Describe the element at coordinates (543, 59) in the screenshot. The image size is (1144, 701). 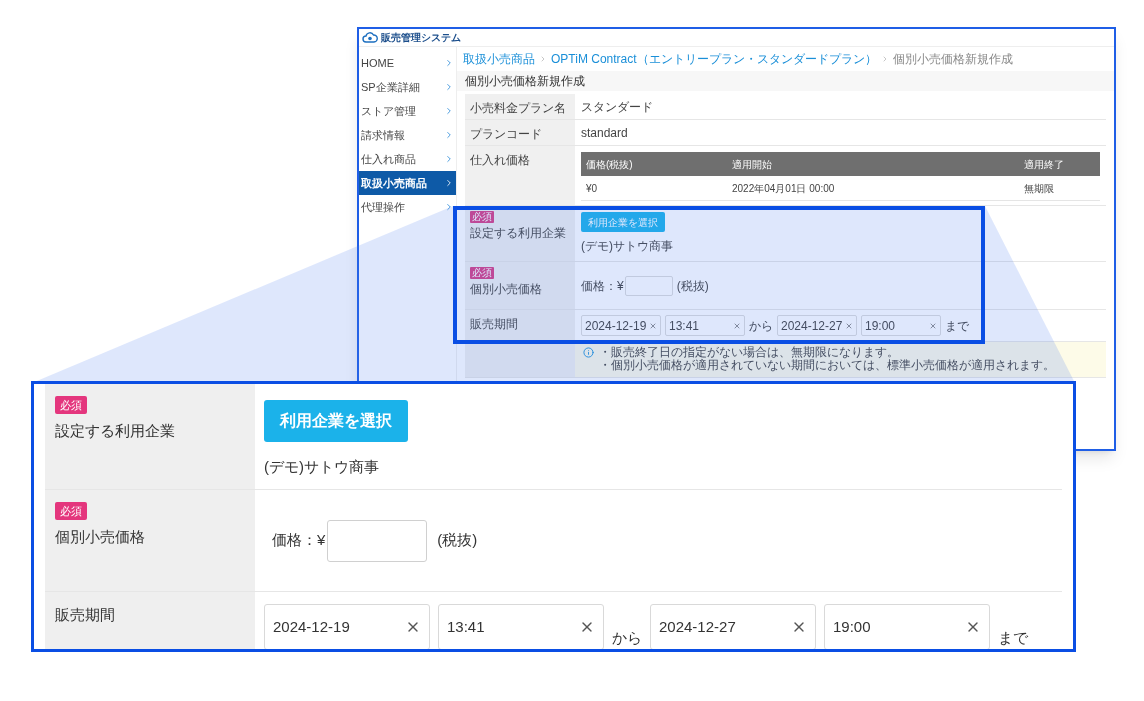
I see `breadcrumb-separator-icon` at that location.